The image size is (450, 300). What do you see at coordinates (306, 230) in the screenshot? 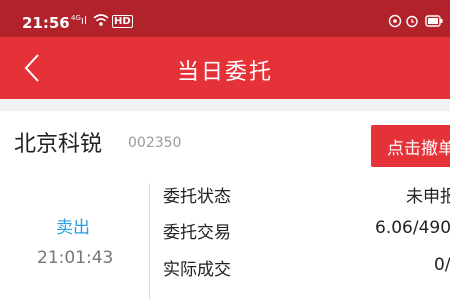
I see `detail-row-order: 委托交易 6.06/4900` at bounding box center [306, 230].